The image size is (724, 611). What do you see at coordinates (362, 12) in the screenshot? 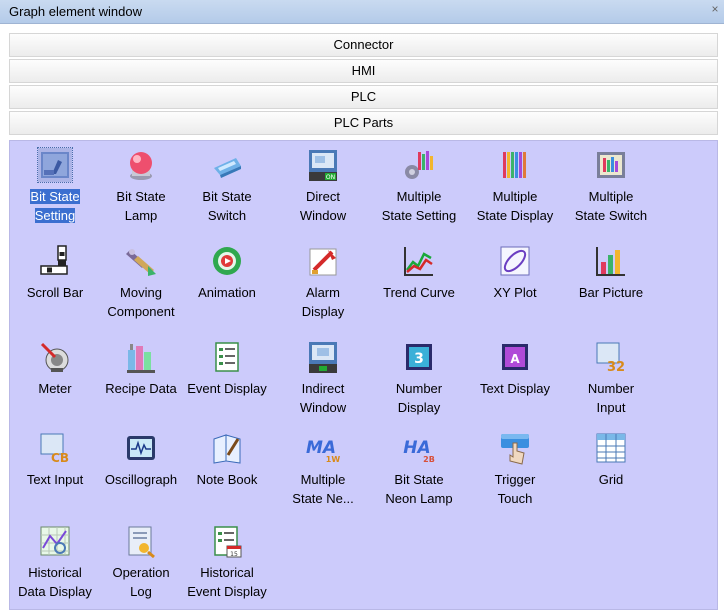
I see `window-title-bar: Graph element window ×` at bounding box center [362, 12].